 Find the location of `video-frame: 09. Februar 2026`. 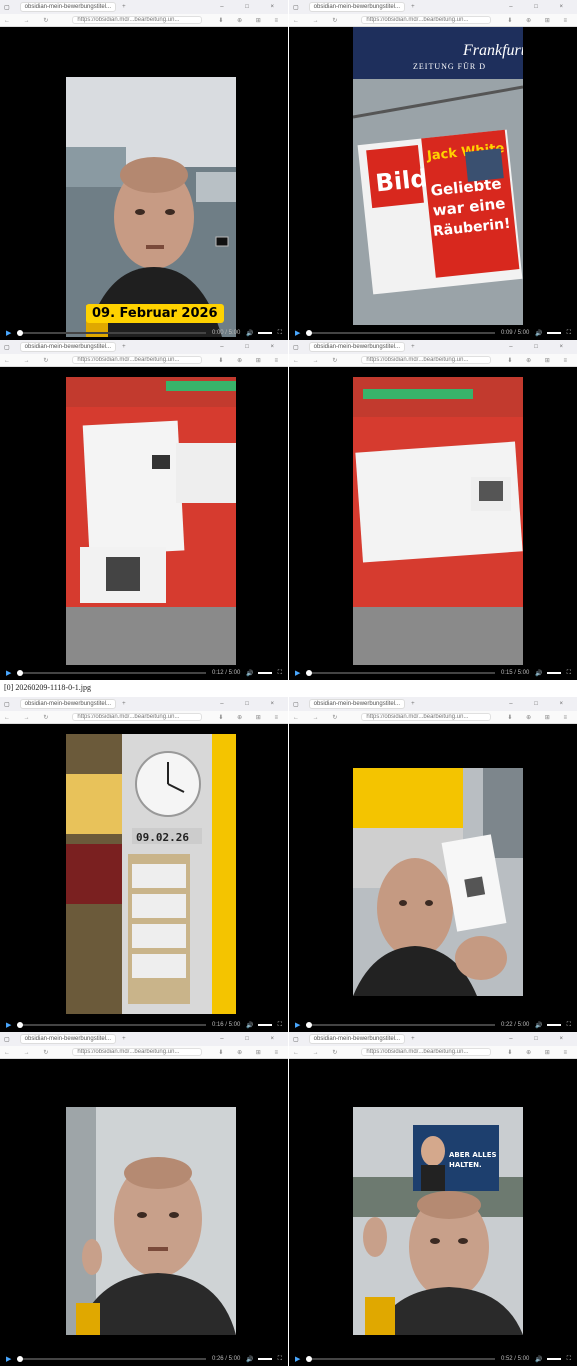

video-frame: 09. Februar 2026 is located at coordinates (151, 207).